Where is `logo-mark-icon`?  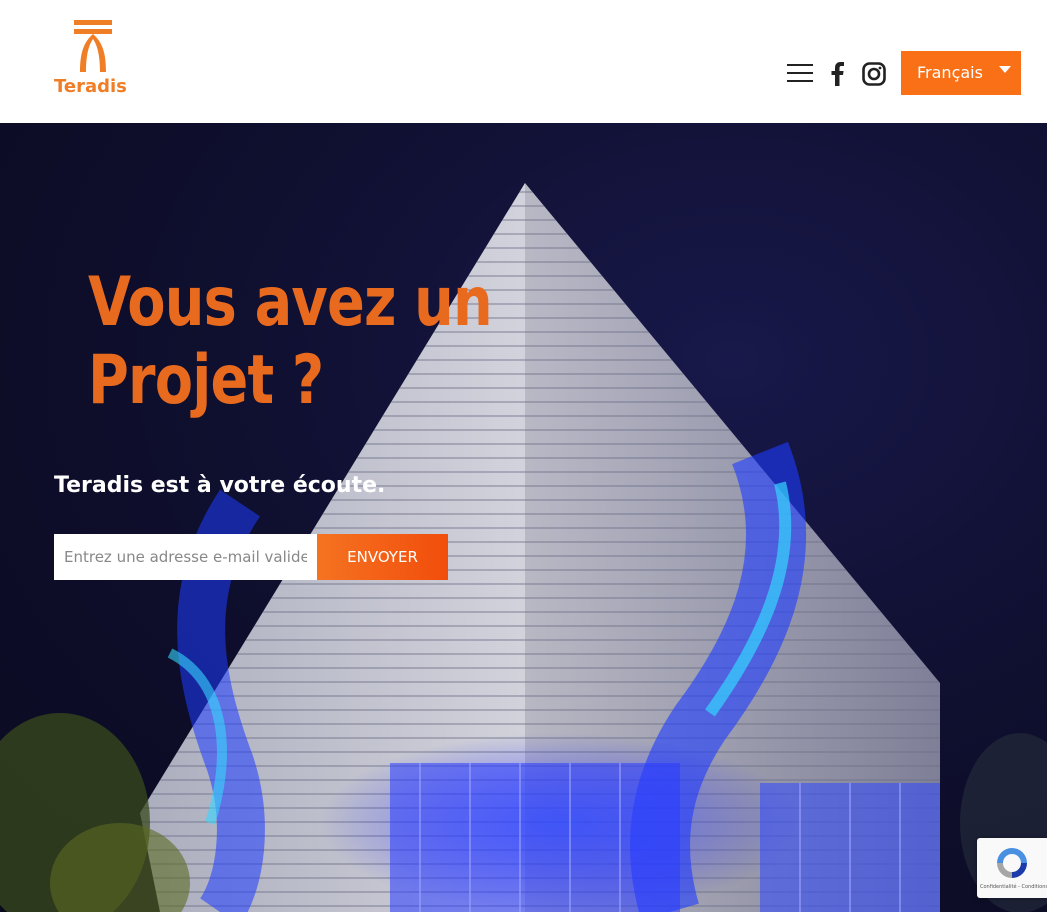 logo-mark-icon is located at coordinates (93, 46).